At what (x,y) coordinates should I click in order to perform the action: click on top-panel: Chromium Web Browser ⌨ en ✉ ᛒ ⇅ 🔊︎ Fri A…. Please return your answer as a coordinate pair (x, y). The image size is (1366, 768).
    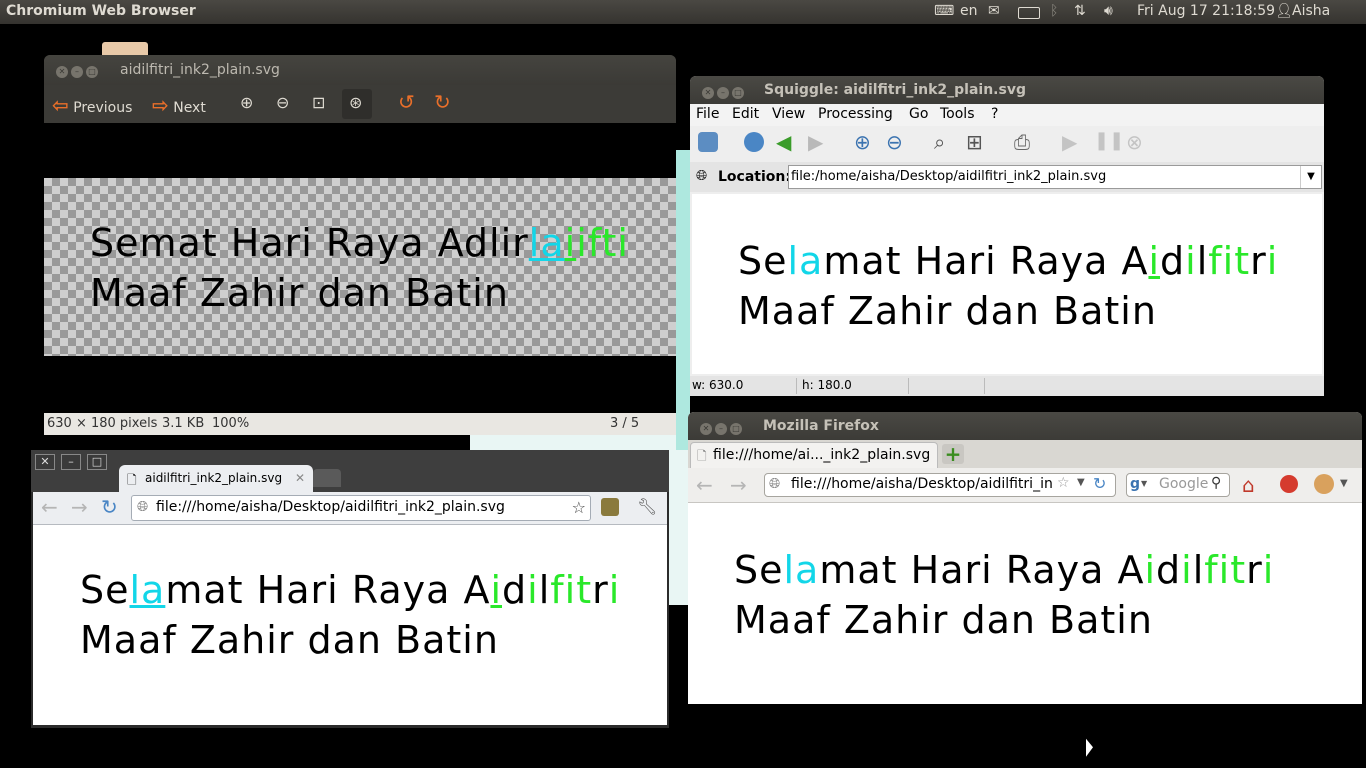
    Looking at the image, I should click on (683, 12).